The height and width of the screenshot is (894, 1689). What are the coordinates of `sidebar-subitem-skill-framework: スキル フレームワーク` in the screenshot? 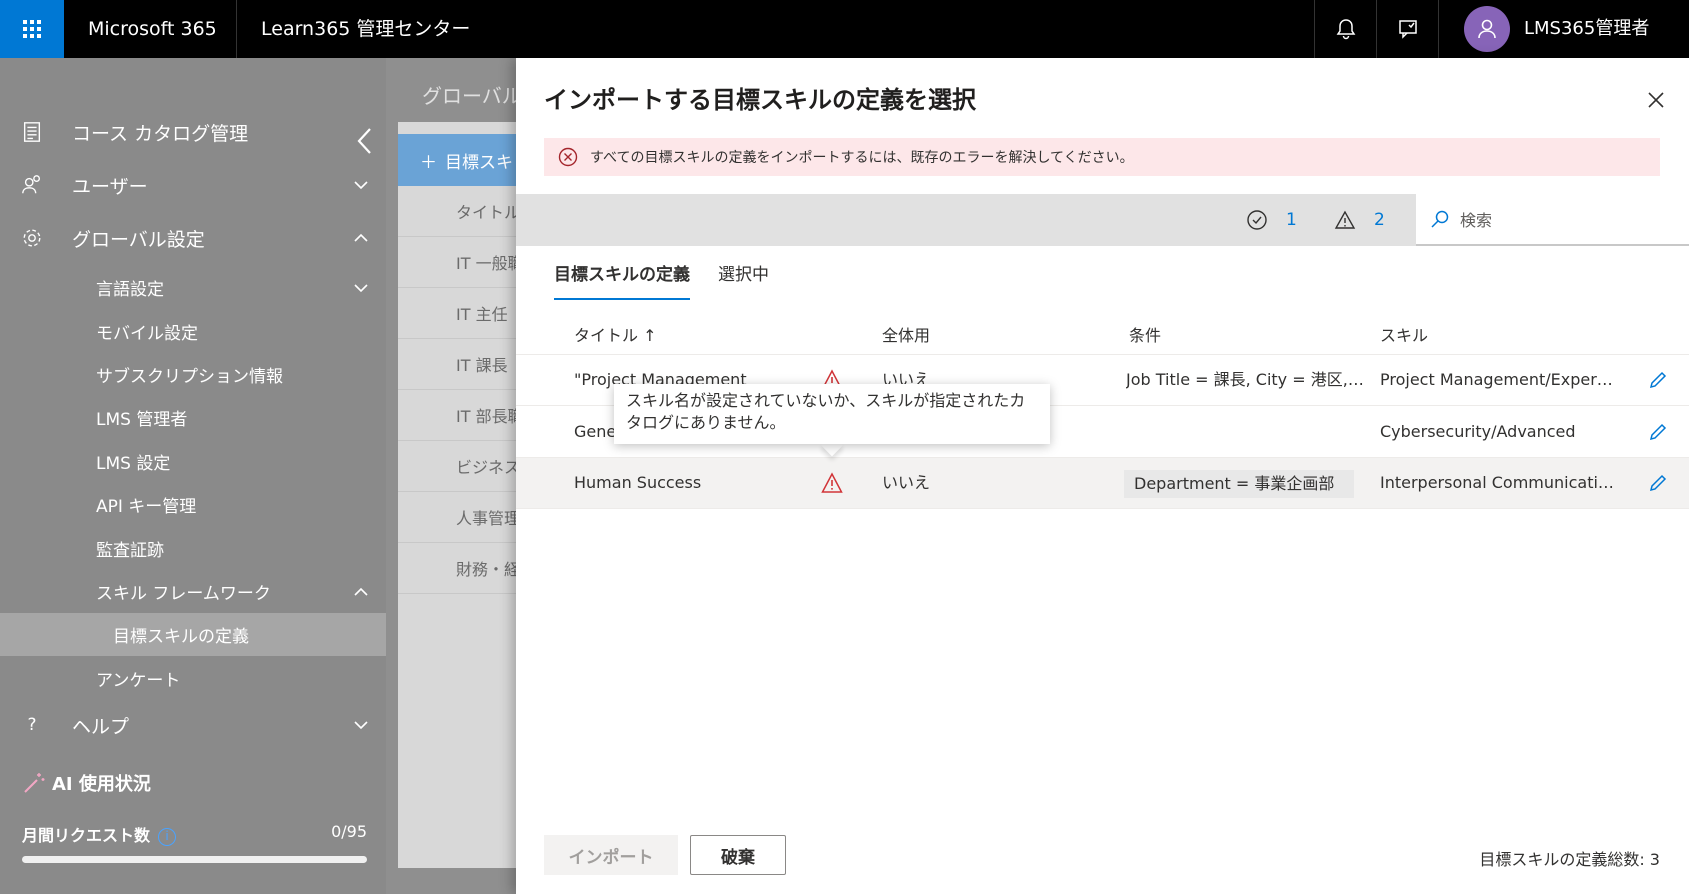 It's located at (193, 591).